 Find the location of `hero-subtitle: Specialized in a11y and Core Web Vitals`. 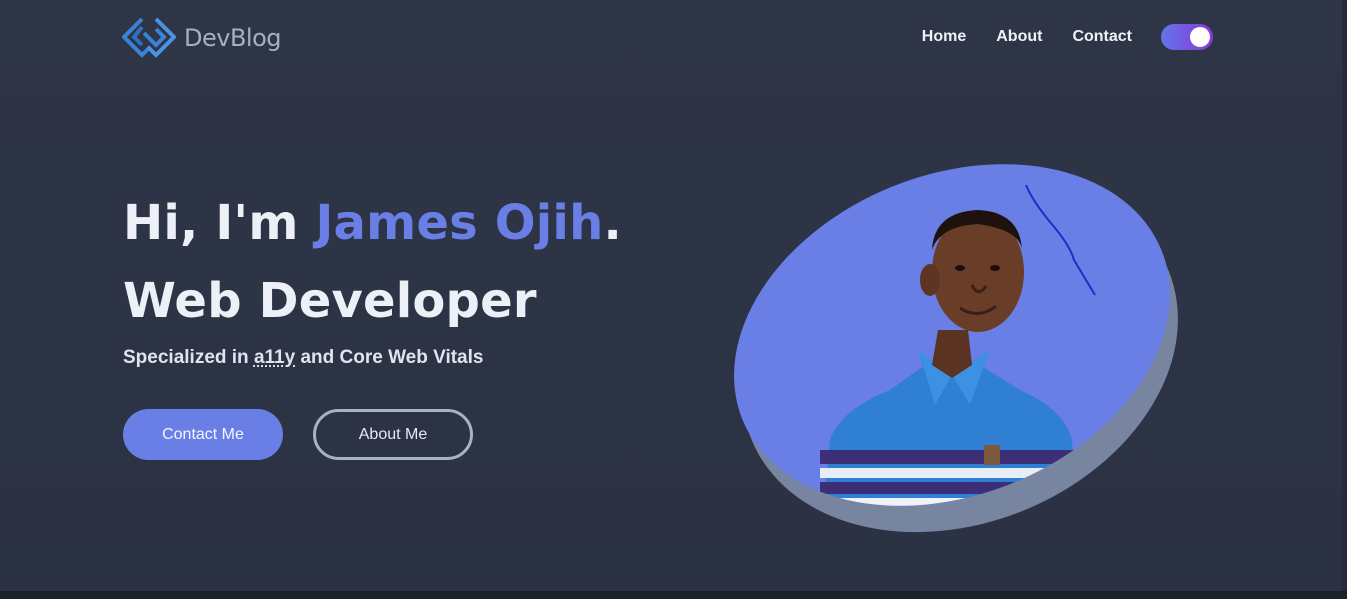

hero-subtitle: Specialized in a11y and Core Web Vitals is located at coordinates (303, 358).